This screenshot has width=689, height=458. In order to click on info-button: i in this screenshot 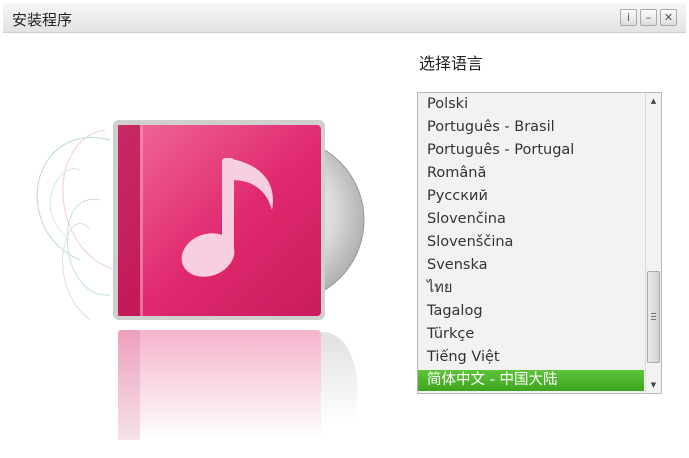, I will do `click(628, 17)`.